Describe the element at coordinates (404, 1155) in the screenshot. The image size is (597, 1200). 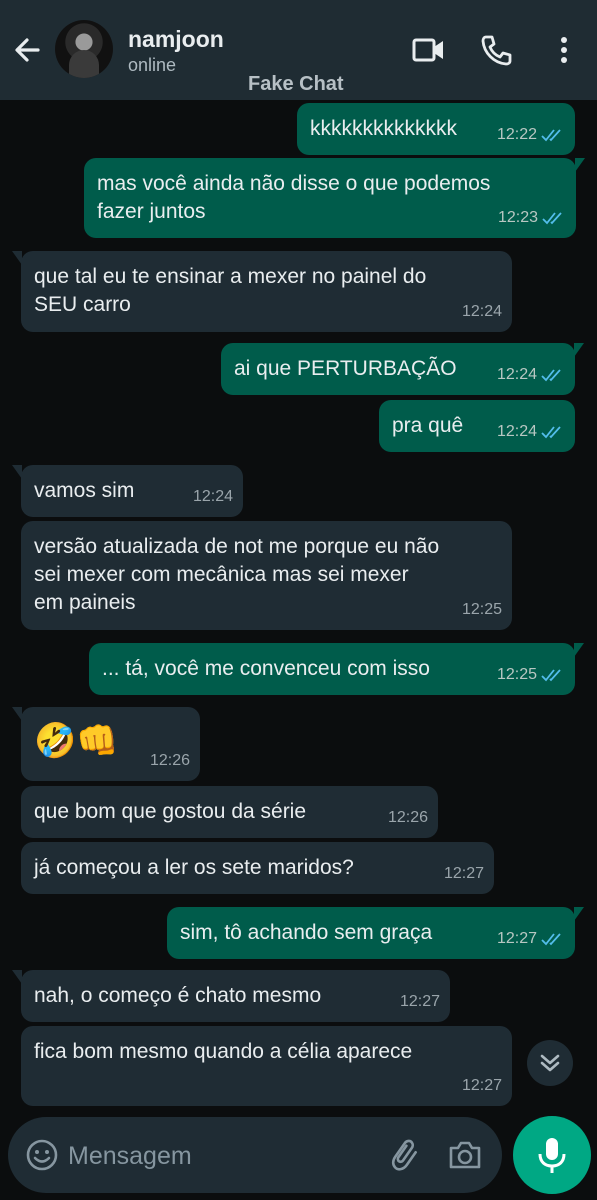
I see `paperclip-icon` at that location.